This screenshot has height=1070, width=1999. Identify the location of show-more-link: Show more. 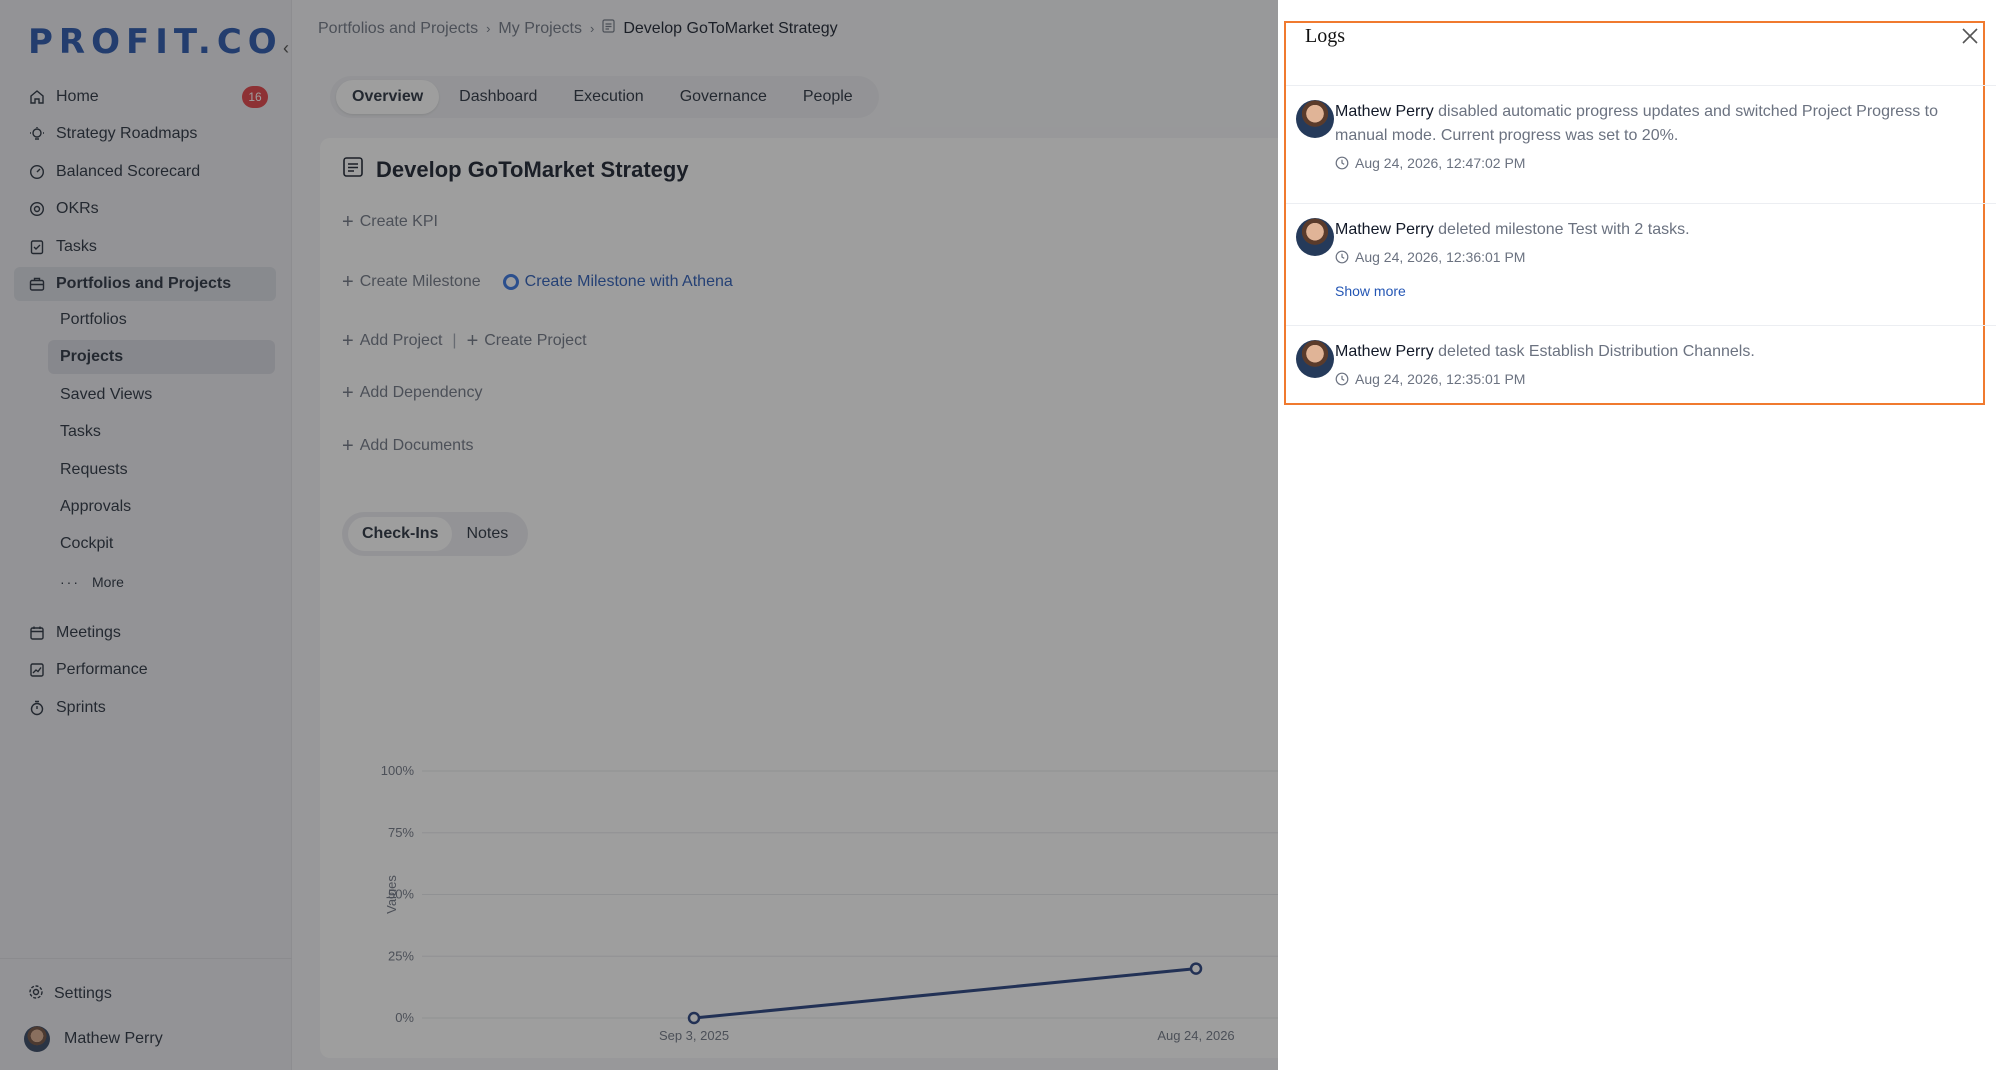
(1370, 291).